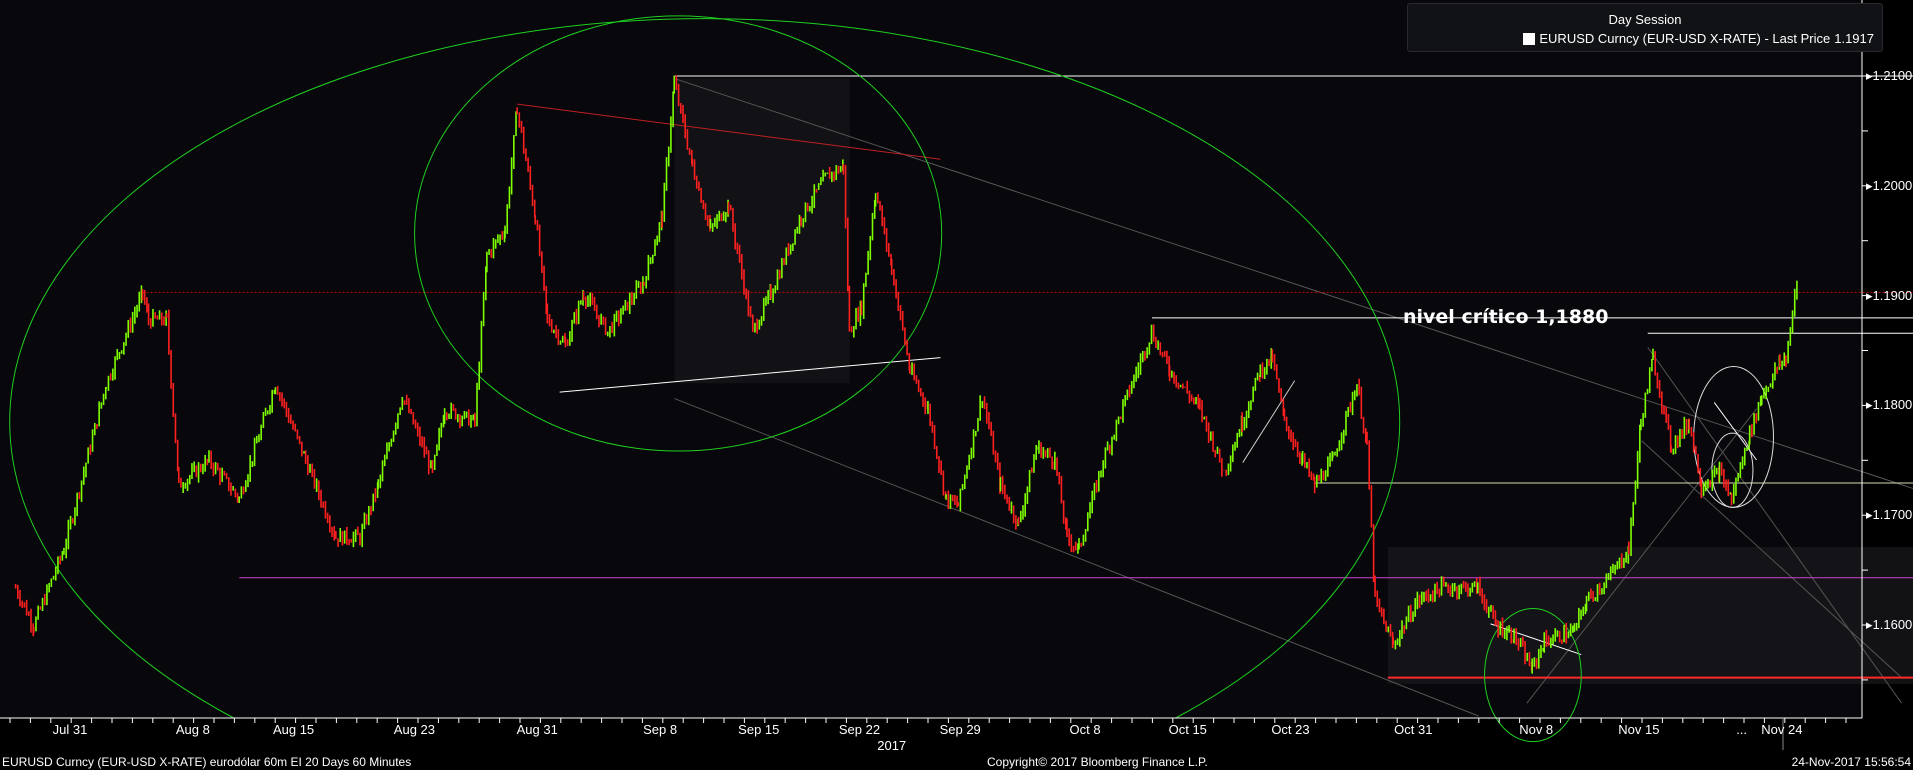 The image size is (1913, 770). Describe the element at coordinates (1085, 729) in the screenshot. I see `x-tick-label: Oct 8` at that location.